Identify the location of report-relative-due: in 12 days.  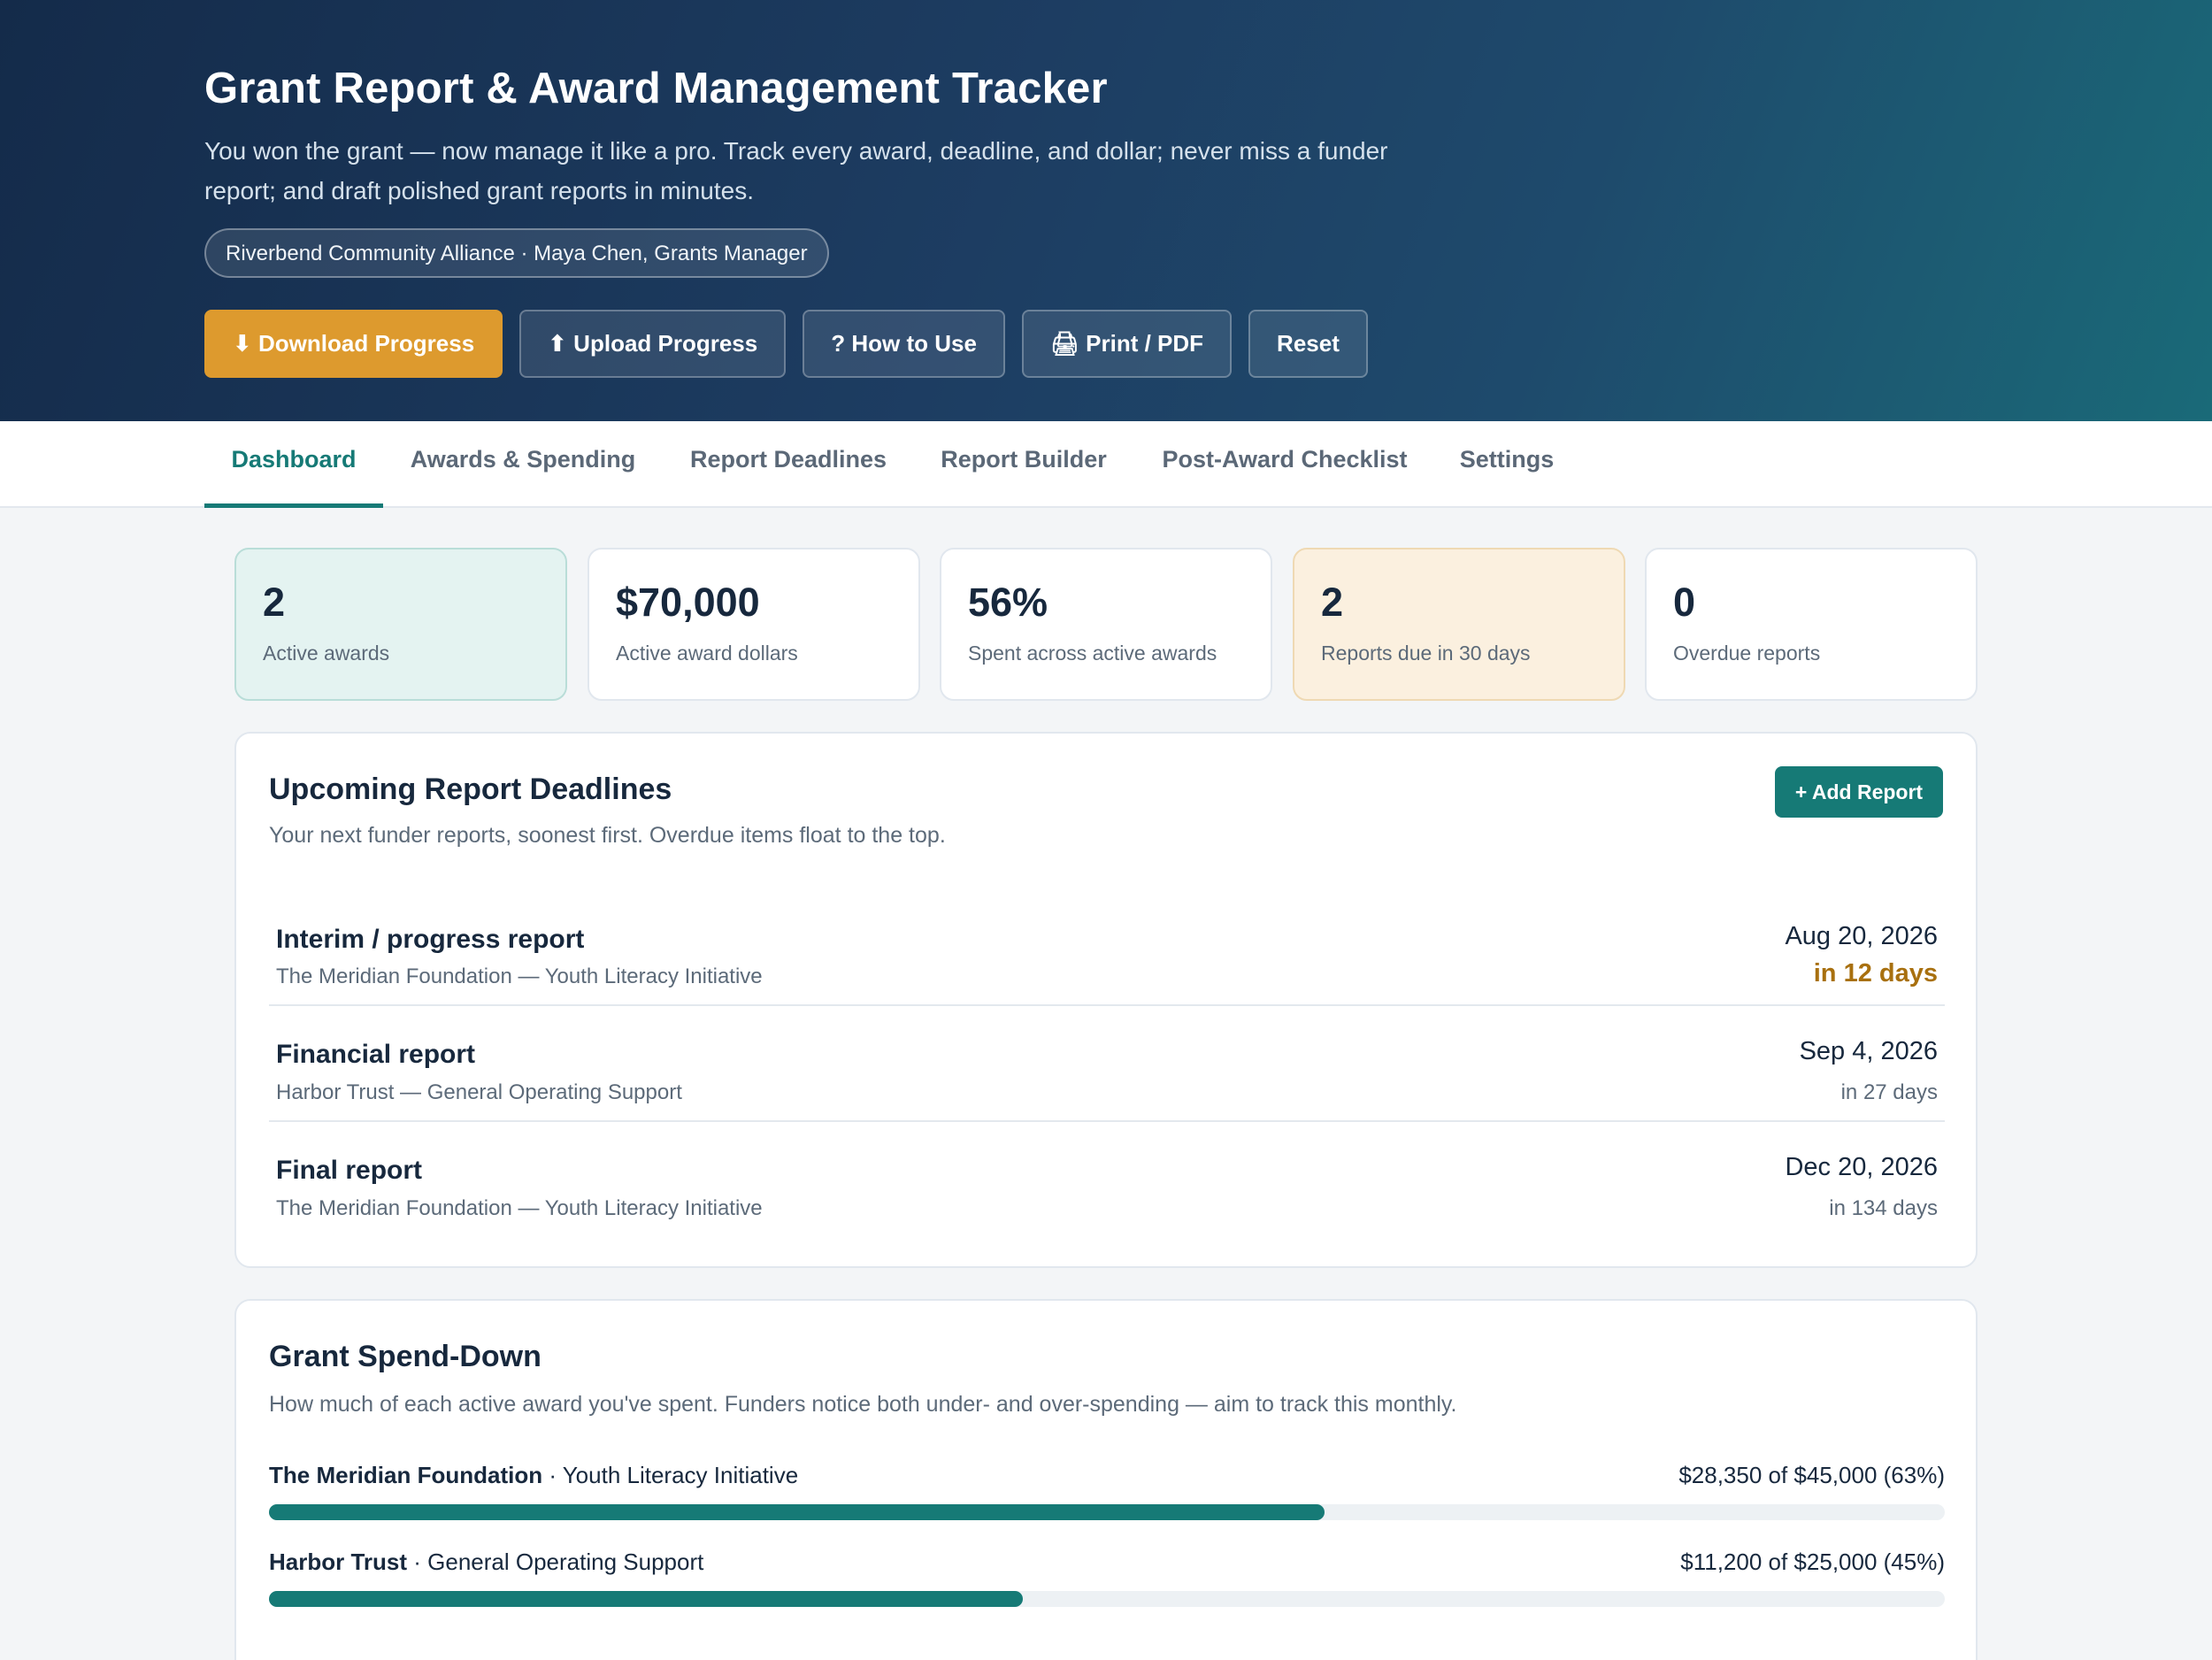
(1876, 973).